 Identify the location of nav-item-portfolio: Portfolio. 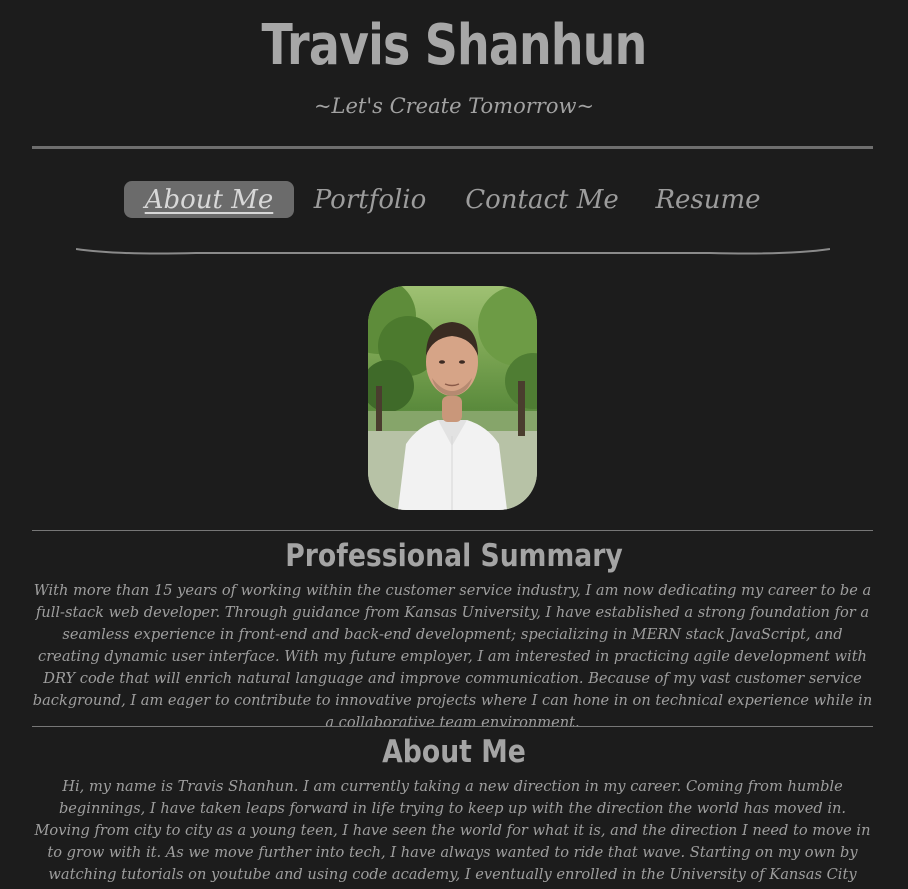
(370, 199).